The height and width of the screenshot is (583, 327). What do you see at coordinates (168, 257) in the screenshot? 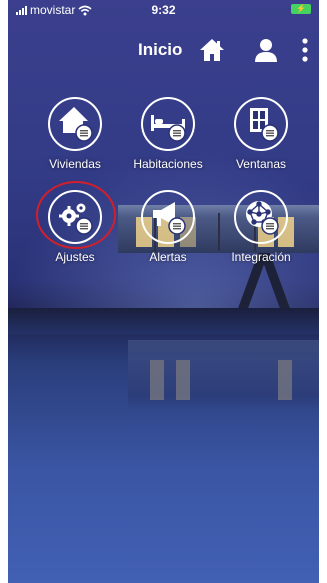
I see `tile-label: Alertas` at bounding box center [168, 257].